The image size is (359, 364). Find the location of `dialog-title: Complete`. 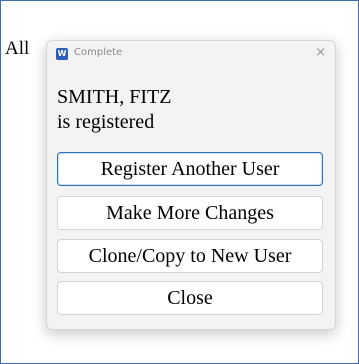

dialog-title: Complete is located at coordinates (98, 52).